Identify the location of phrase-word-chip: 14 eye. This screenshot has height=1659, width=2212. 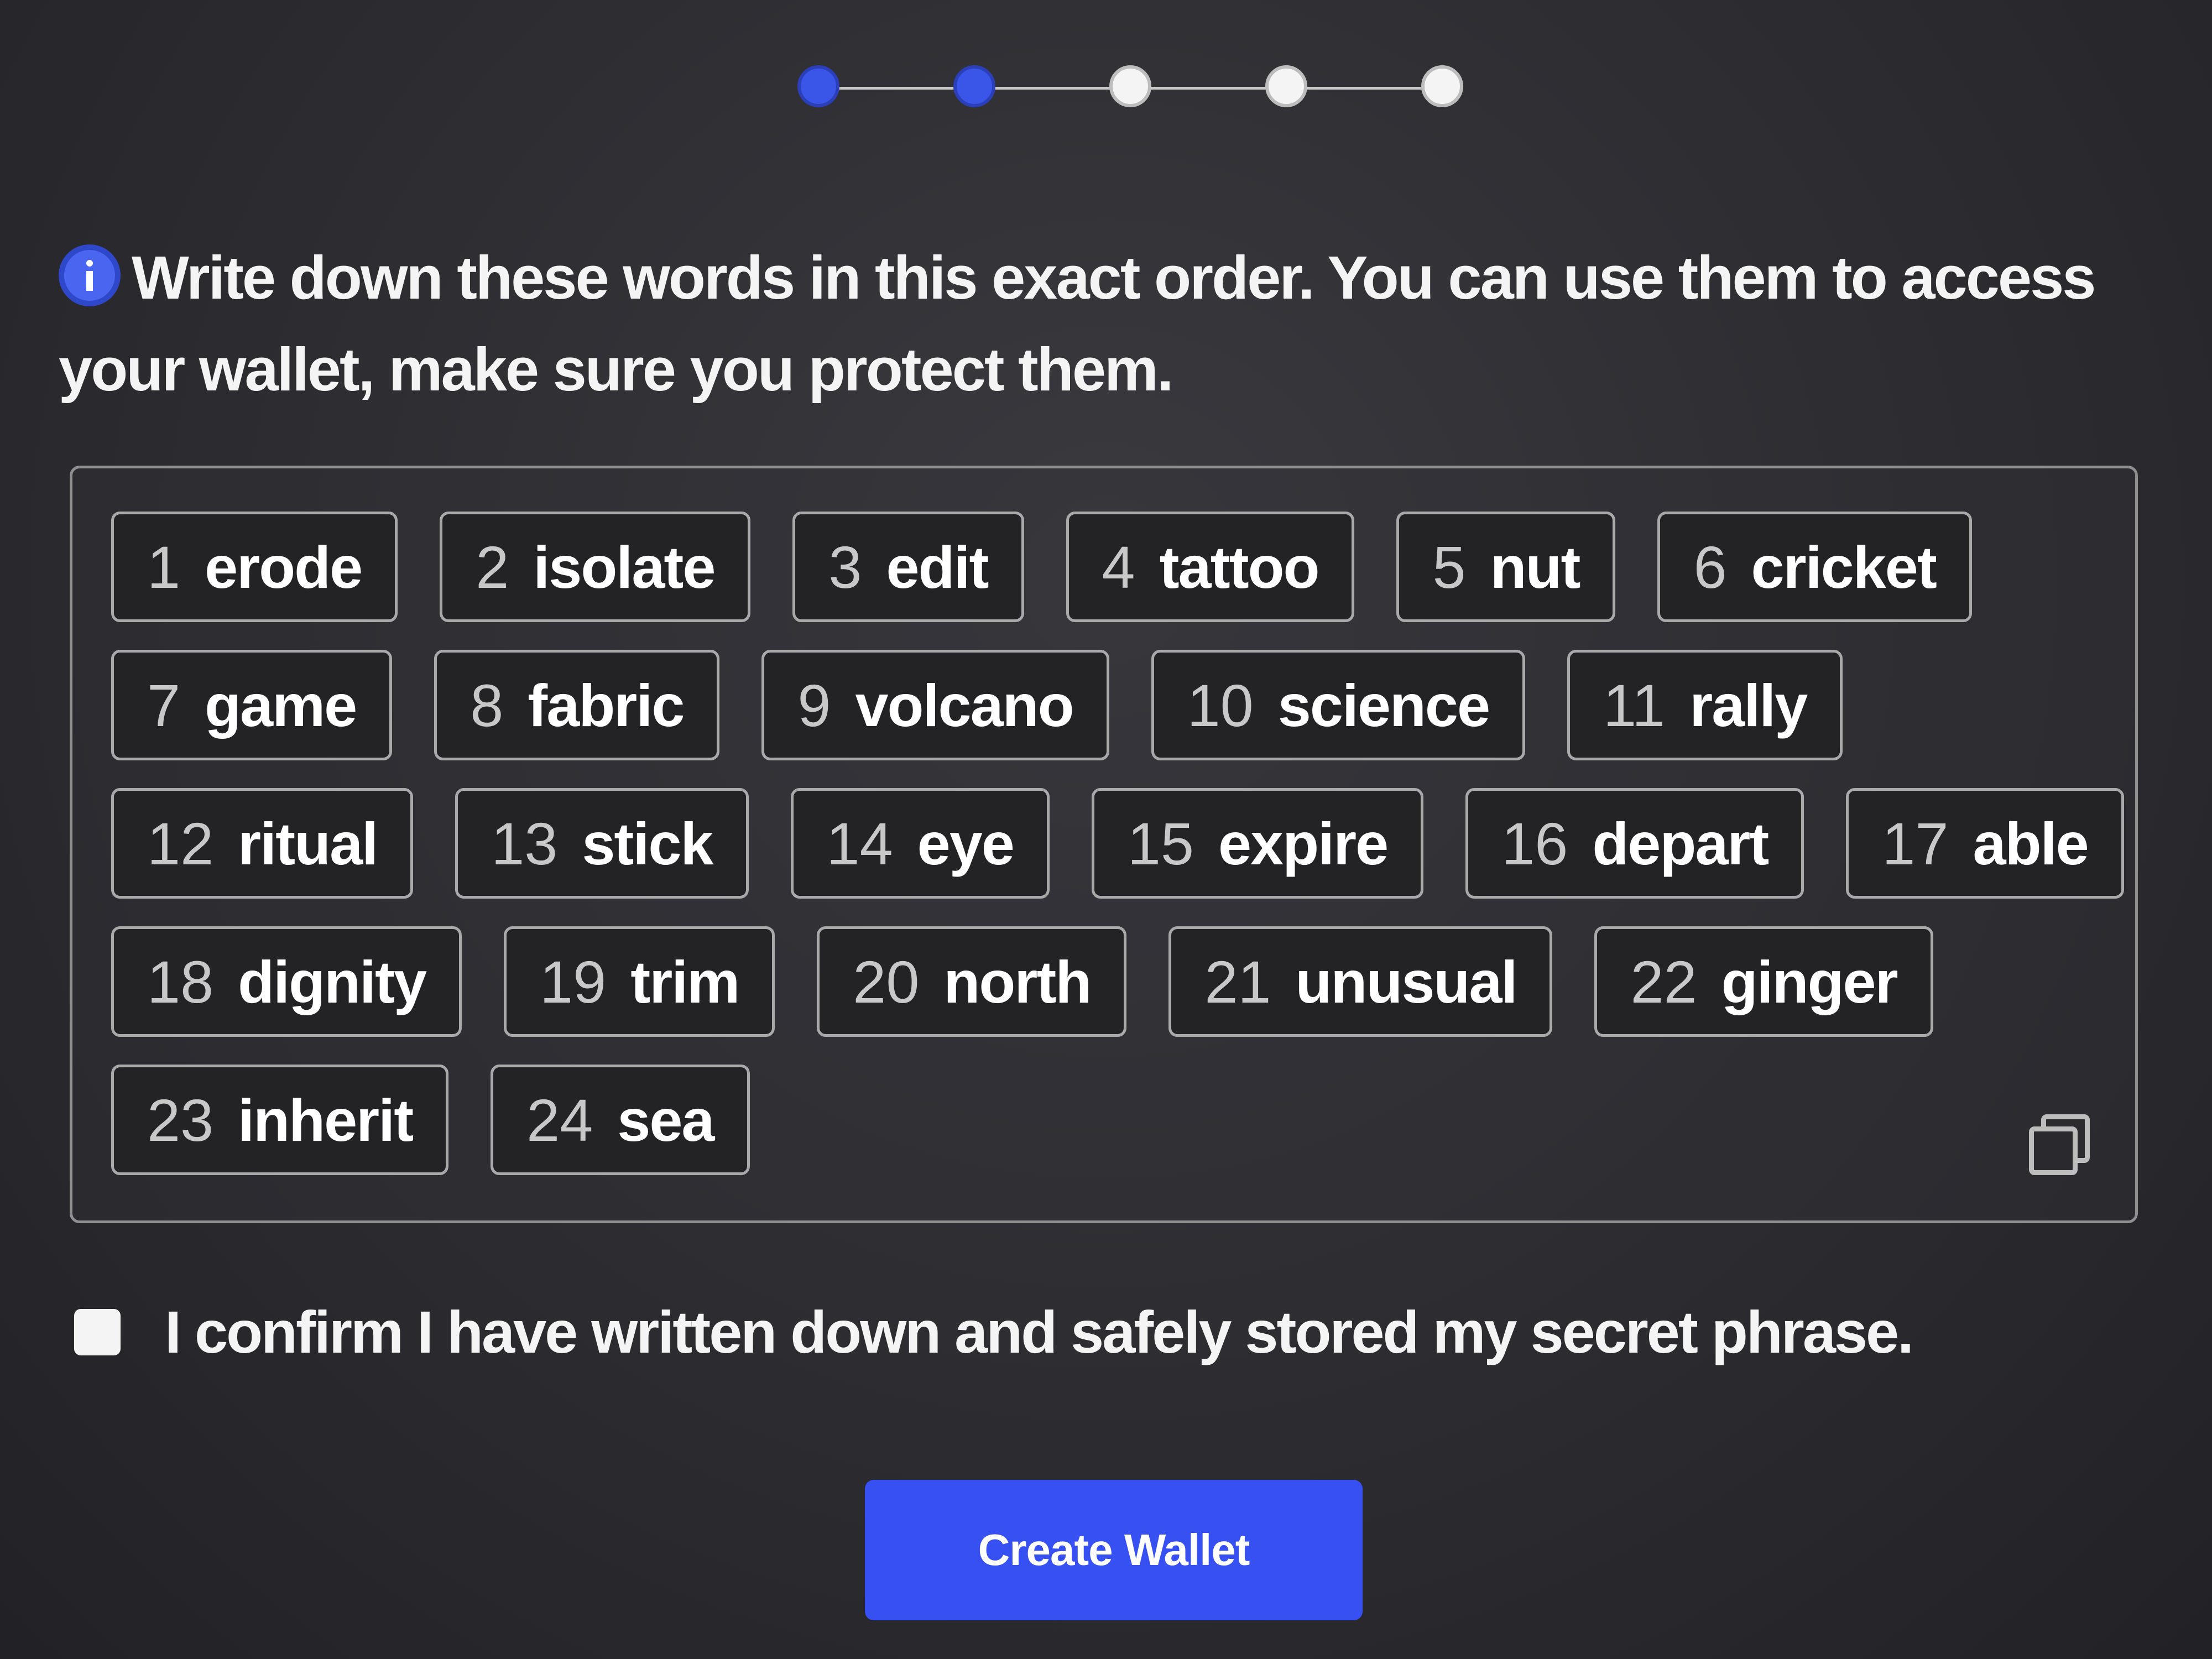
(920, 844).